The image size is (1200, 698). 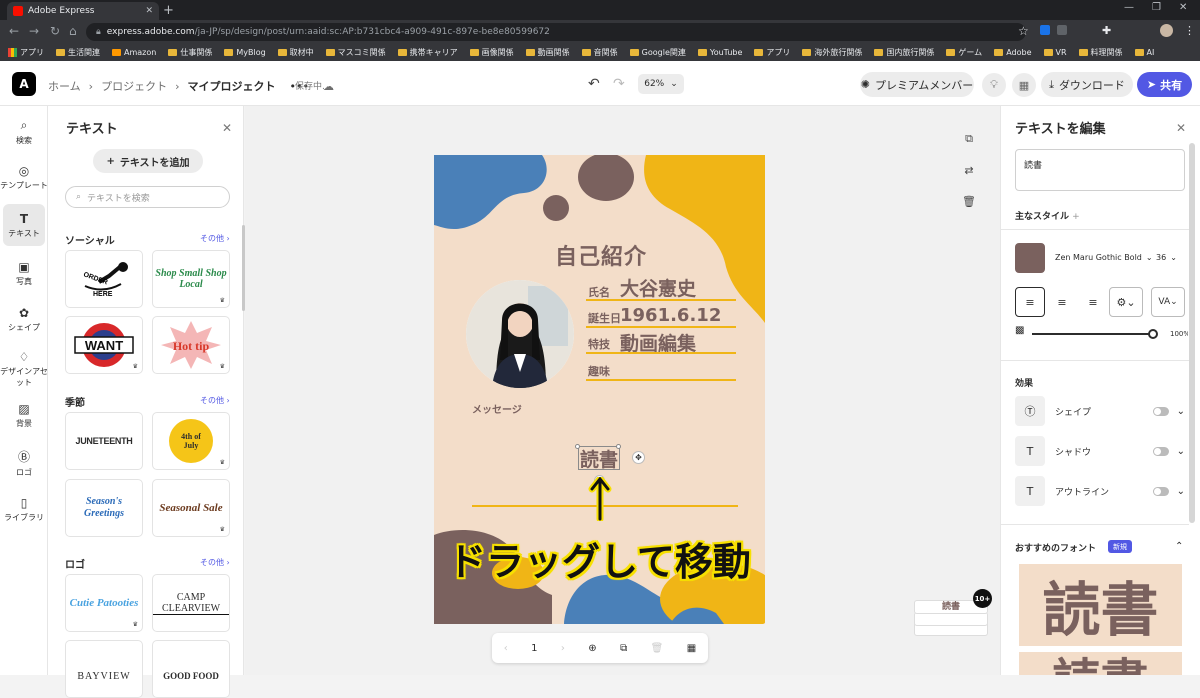 What do you see at coordinates (24, 415) in the screenshot?
I see `rail-item-background: ▨ 背景` at bounding box center [24, 415].